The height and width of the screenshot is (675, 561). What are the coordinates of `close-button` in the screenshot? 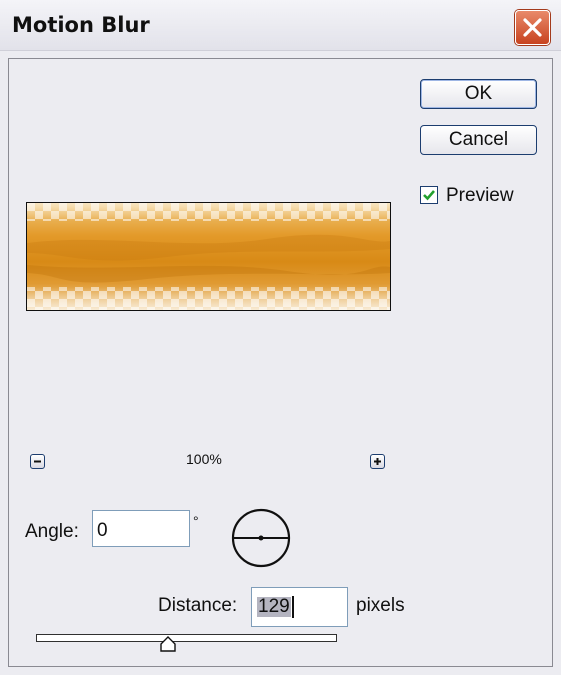 It's located at (532, 27).